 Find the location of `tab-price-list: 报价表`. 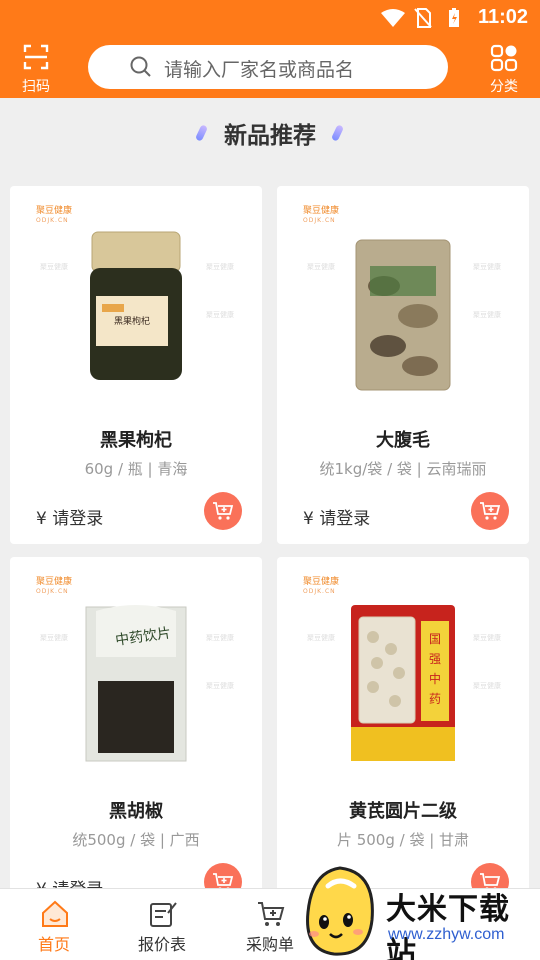

tab-price-list: 报价表 is located at coordinates (162, 924).